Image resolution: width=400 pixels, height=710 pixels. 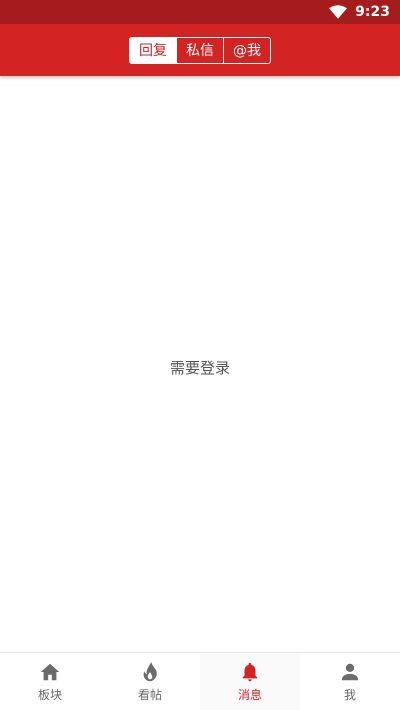 I want to click on home-icon, so click(x=50, y=671).